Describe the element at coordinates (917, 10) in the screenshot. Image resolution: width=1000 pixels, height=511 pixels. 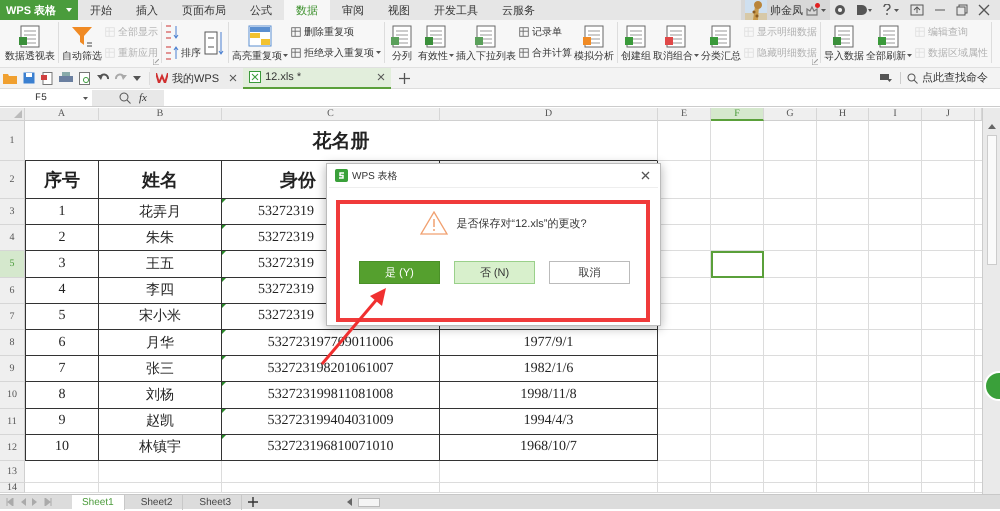
I see `restore-up-icon` at that location.